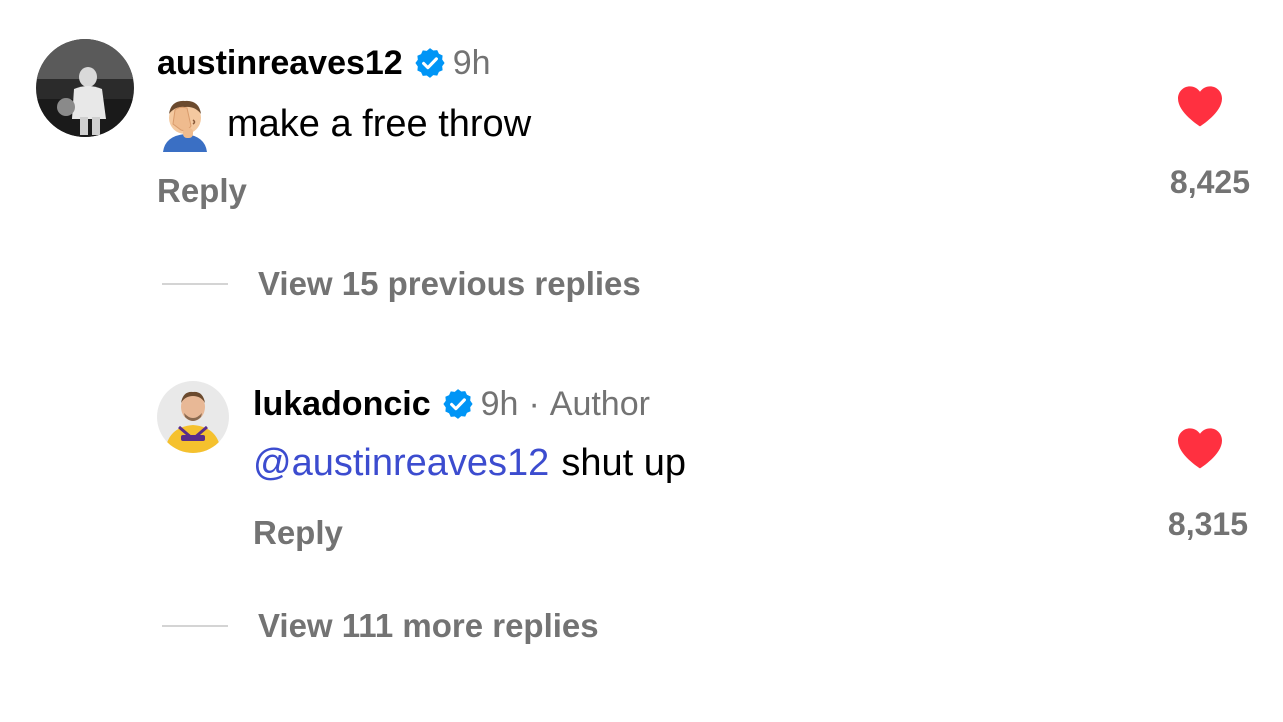 The height and width of the screenshot is (722, 1283). What do you see at coordinates (342, 404) in the screenshot?
I see `username: lukadoncic` at bounding box center [342, 404].